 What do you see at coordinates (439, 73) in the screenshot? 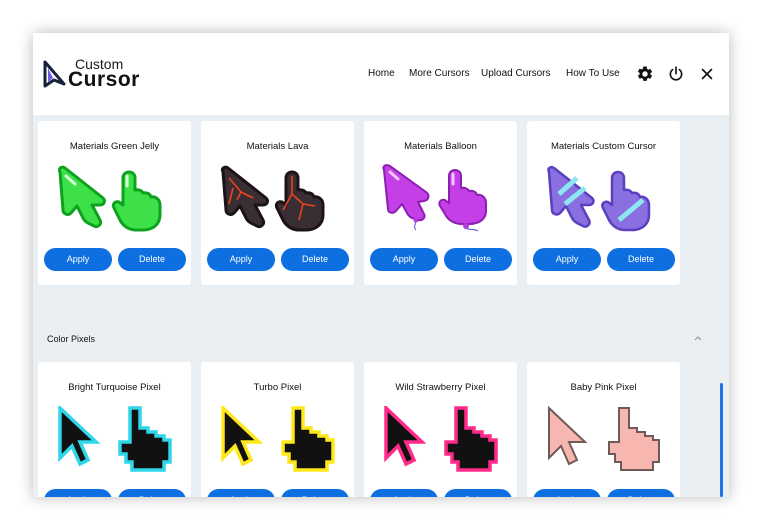
I see `nav-more-cursors: More Cursors` at bounding box center [439, 73].